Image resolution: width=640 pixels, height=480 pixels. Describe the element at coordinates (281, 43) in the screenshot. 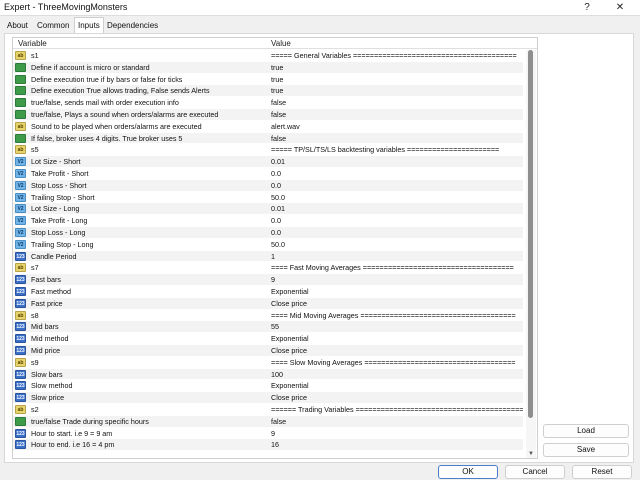

I see `column-header-value: Value` at that location.